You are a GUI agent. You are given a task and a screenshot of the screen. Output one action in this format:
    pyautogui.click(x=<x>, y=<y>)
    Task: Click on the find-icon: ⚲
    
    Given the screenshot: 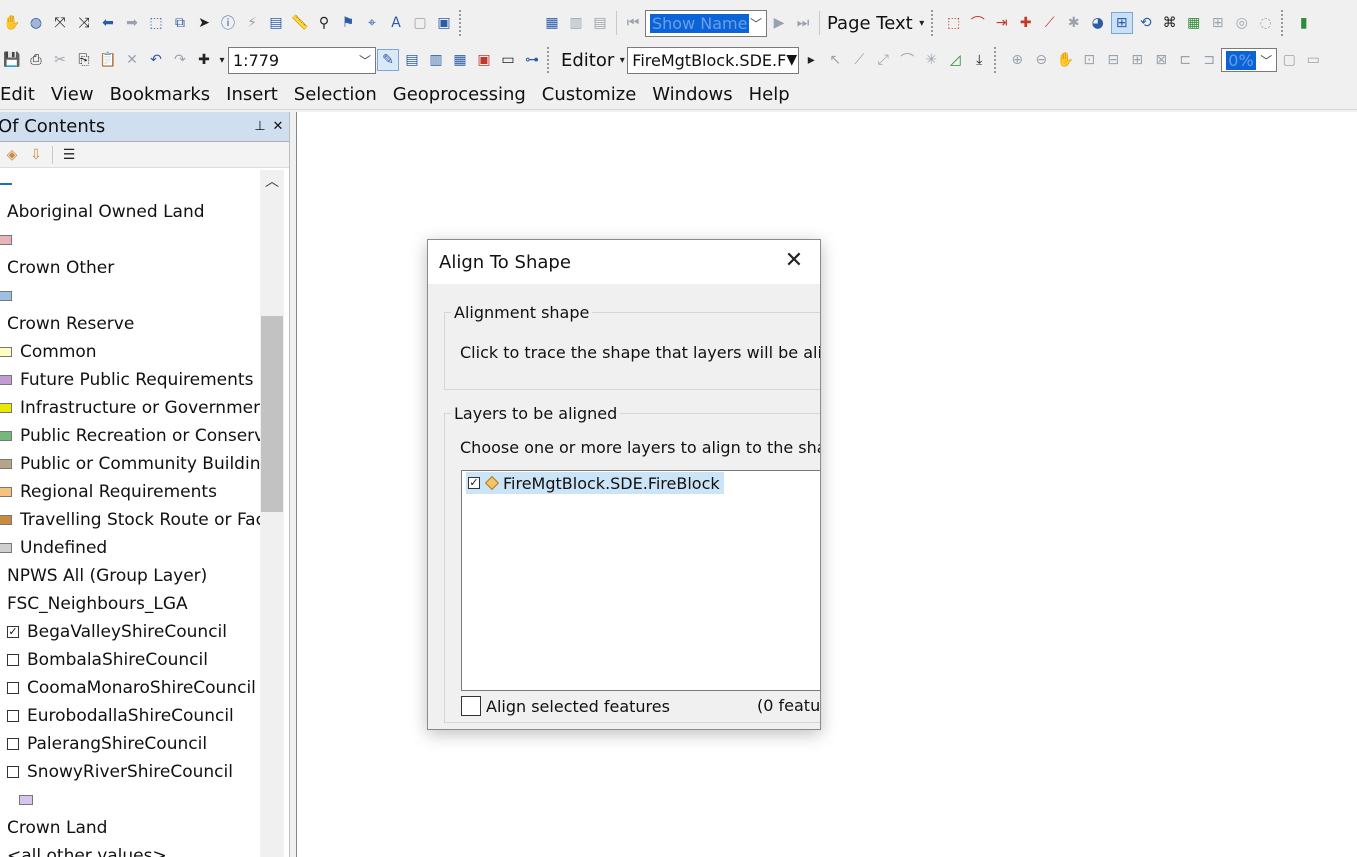 What is the action you would take?
    pyautogui.click(x=324, y=23)
    